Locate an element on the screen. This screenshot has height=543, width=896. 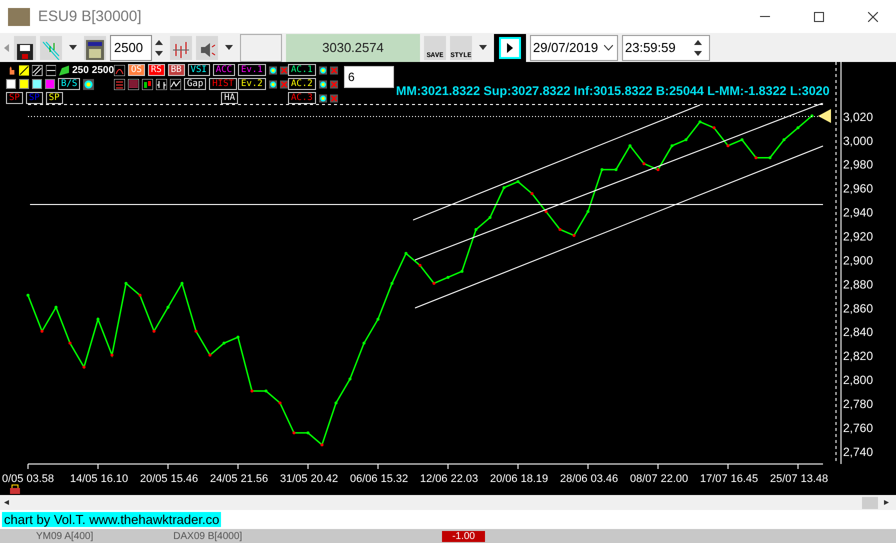
value-label: -1.00 is located at coordinates (463, 536).